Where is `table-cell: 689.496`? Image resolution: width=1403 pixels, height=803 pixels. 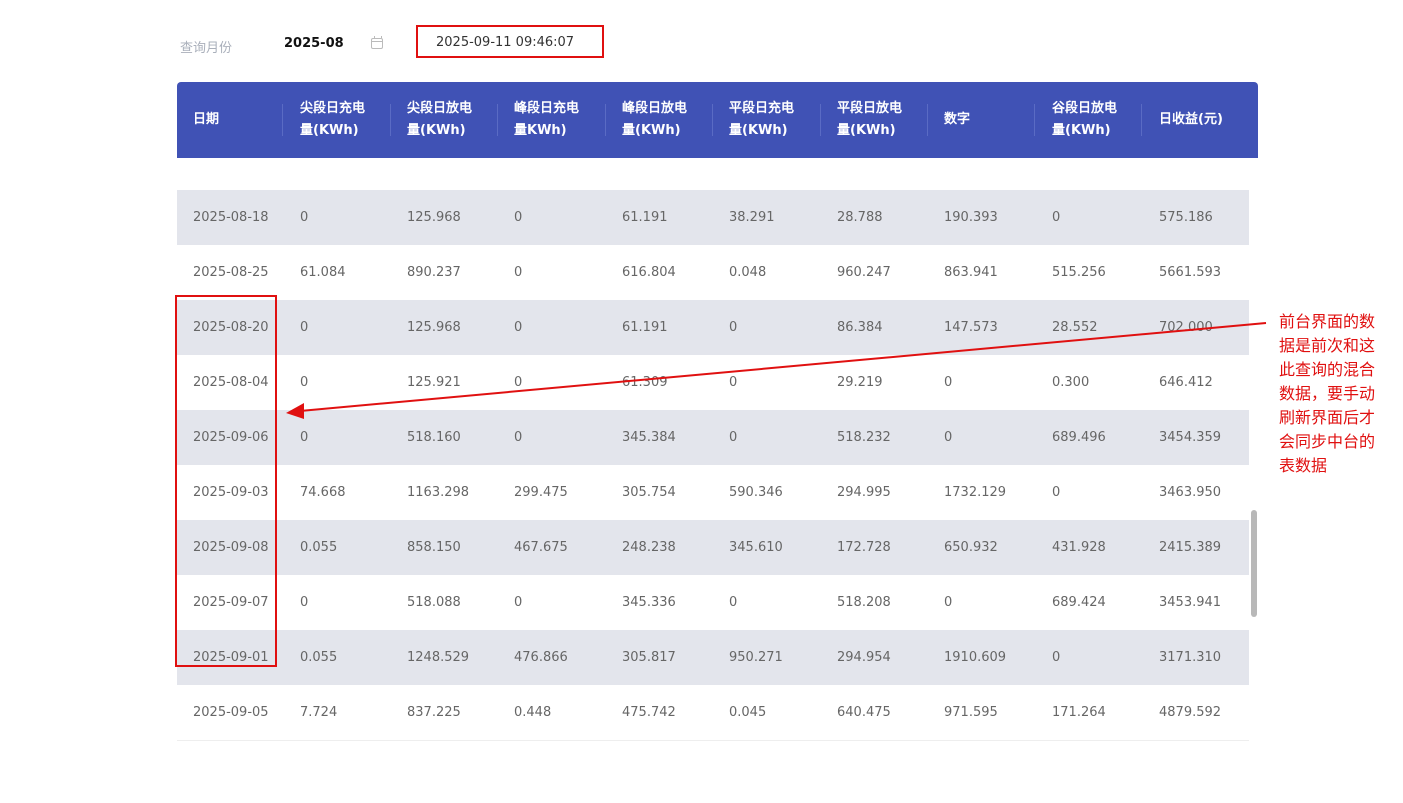
table-cell: 689.496 is located at coordinates (1079, 437).